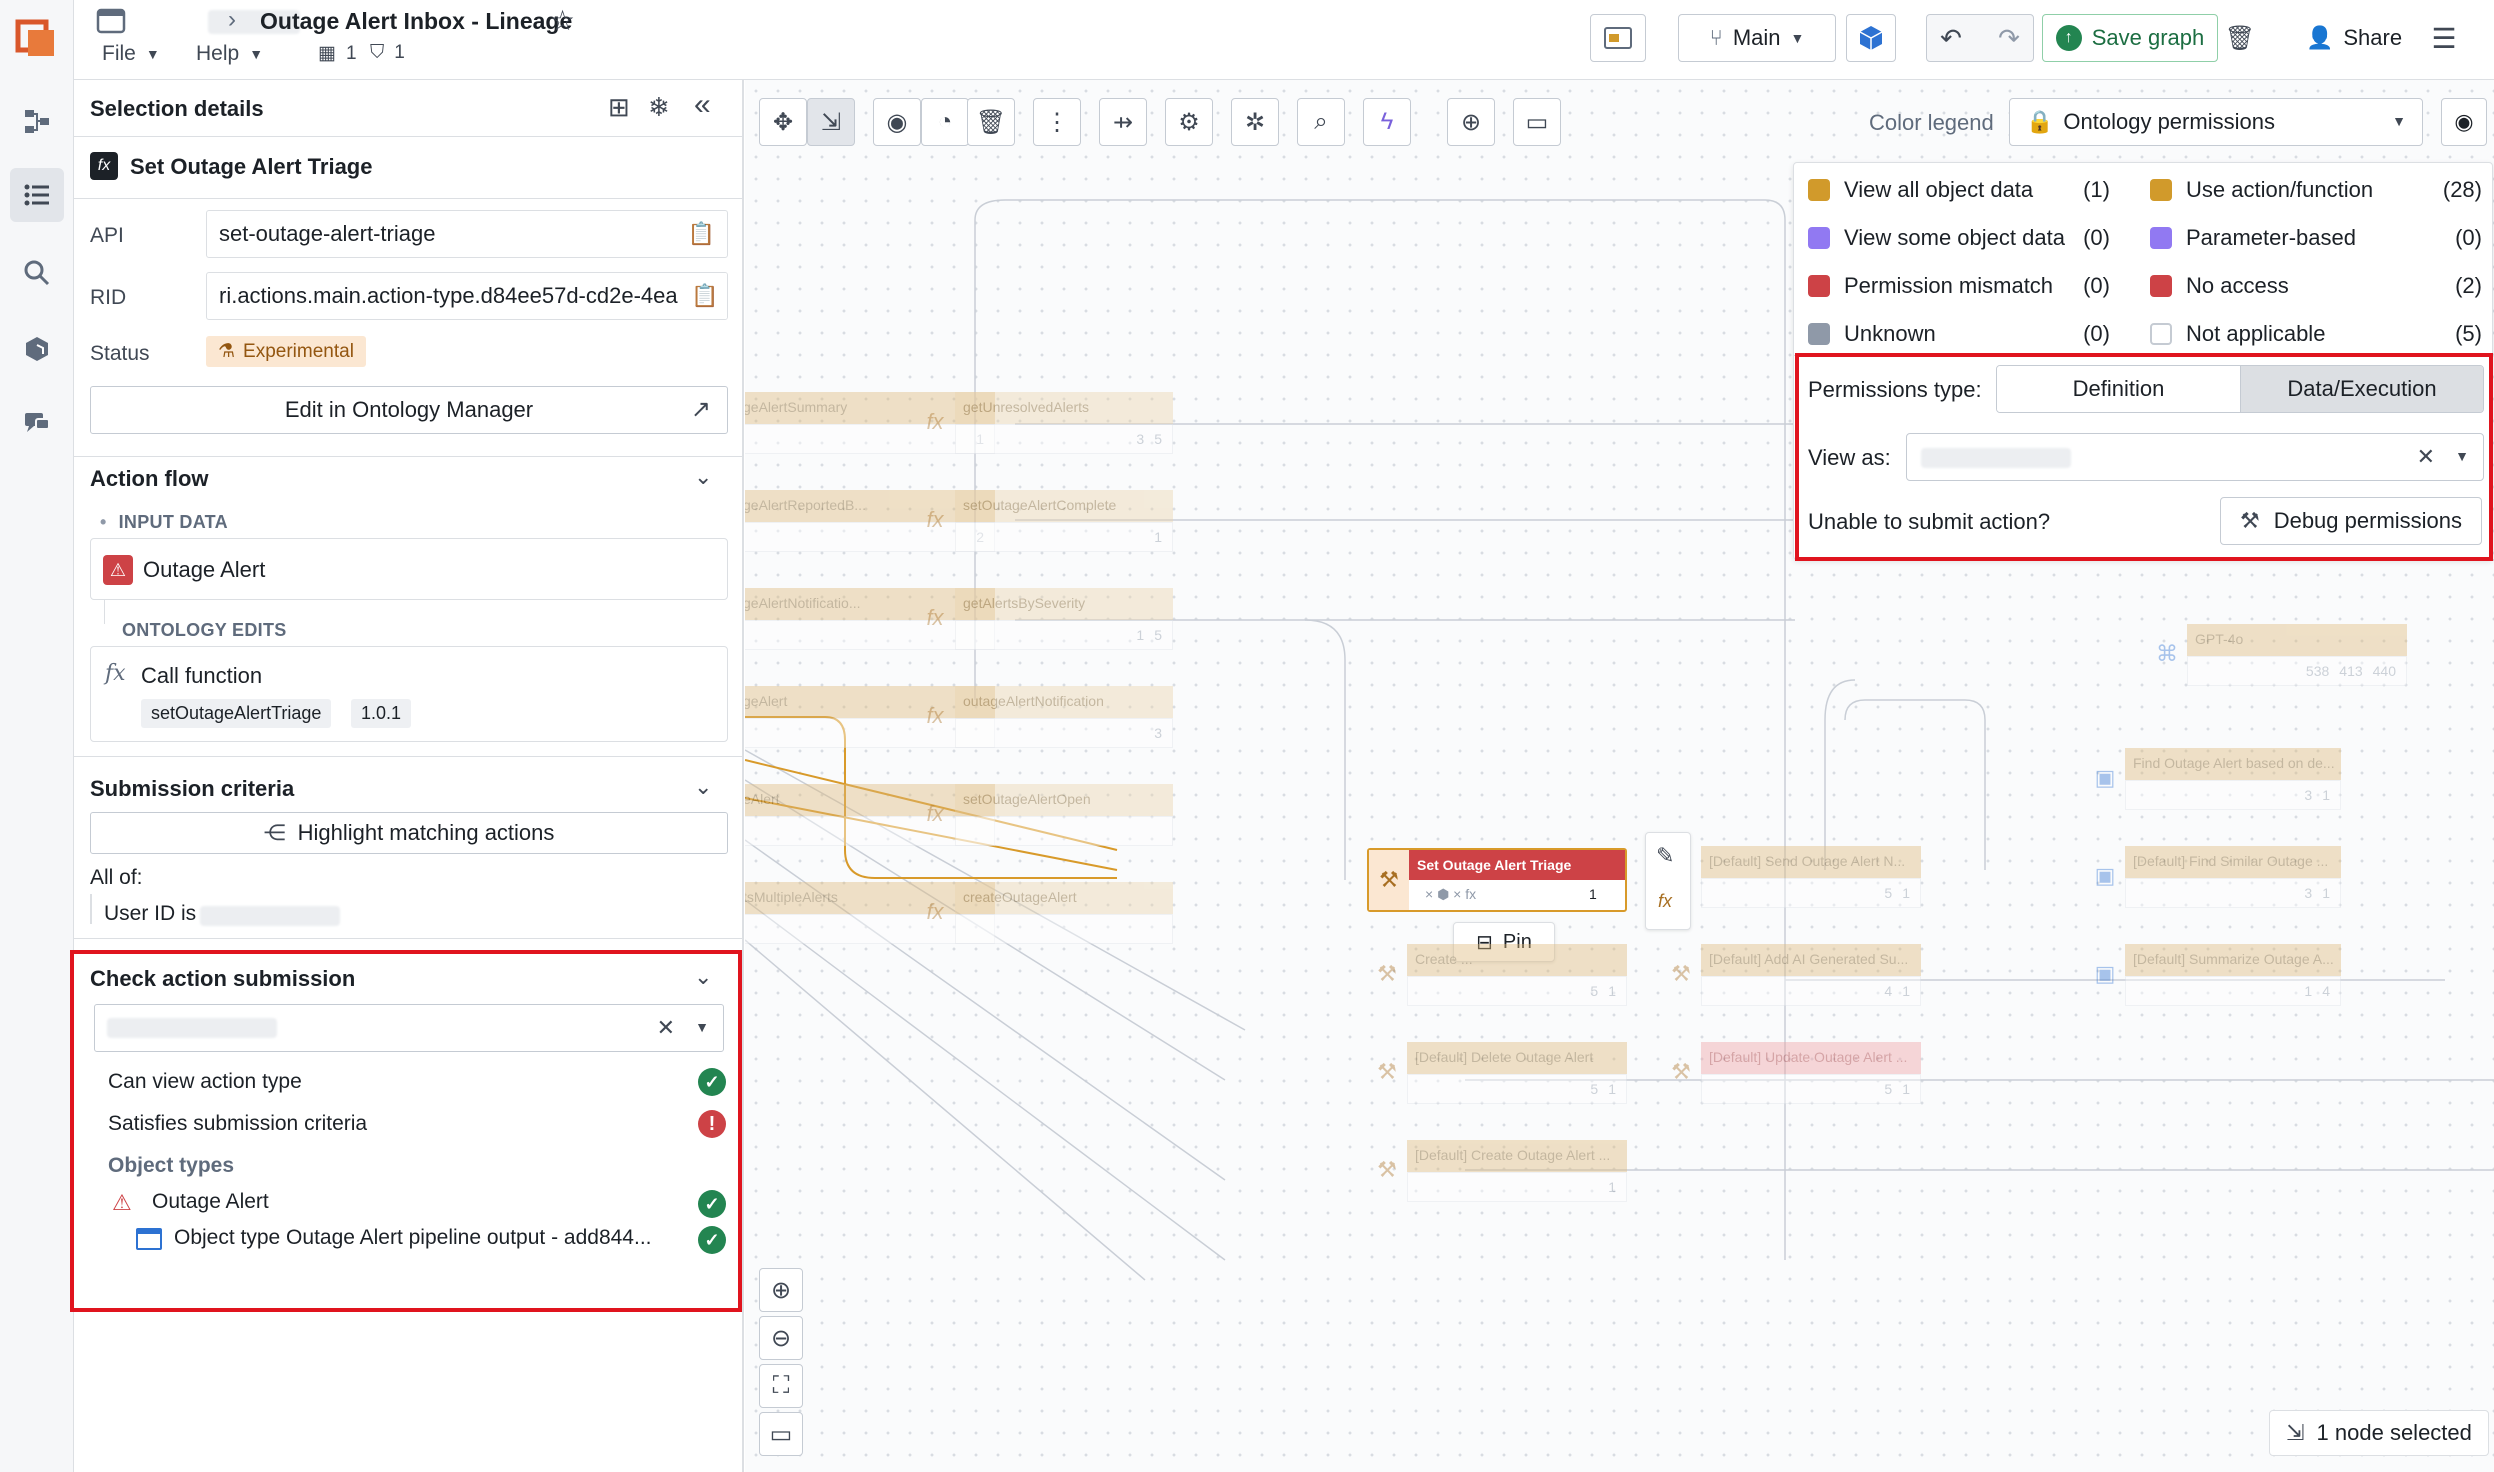  What do you see at coordinates (409, 410) in the screenshot?
I see `edit-in-ontology-manager-button: Edit in Ontology Manager ↗` at bounding box center [409, 410].